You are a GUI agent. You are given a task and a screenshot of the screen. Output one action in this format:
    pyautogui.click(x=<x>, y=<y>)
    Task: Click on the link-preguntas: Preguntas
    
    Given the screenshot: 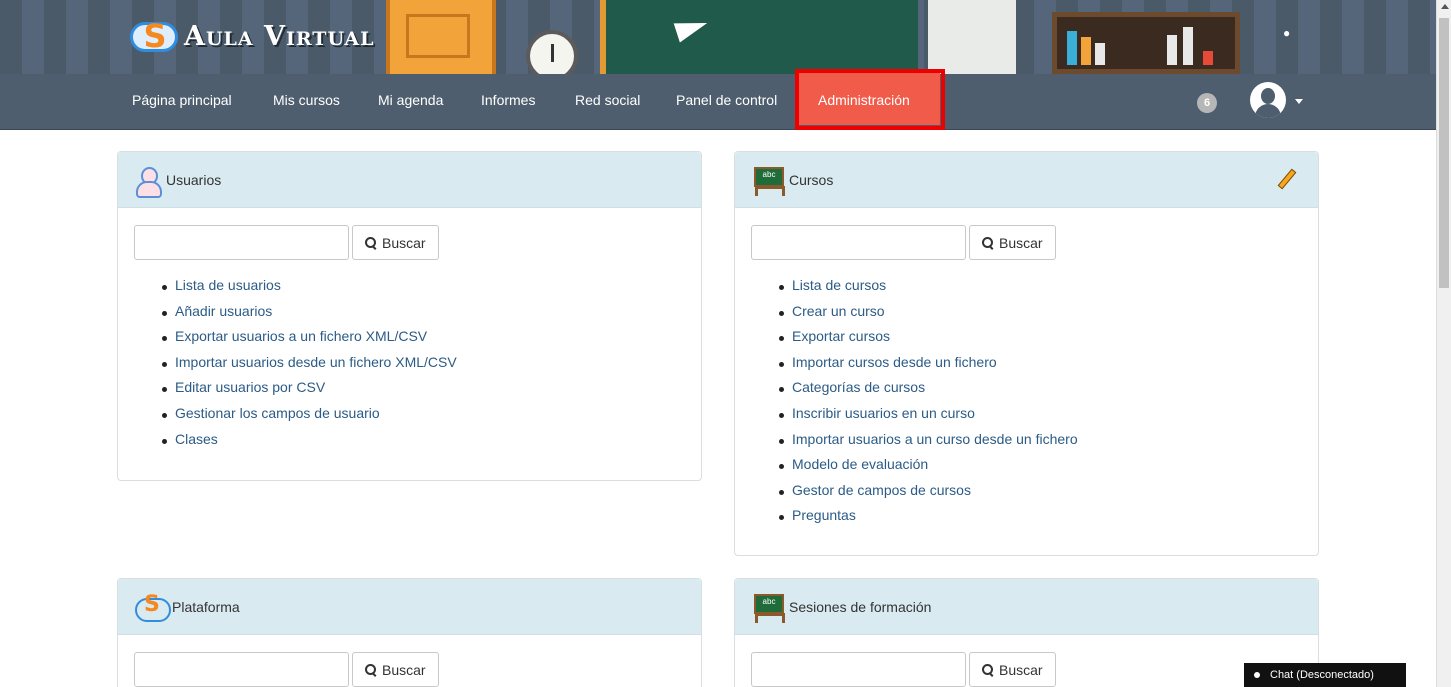 What is the action you would take?
    pyautogui.click(x=824, y=515)
    